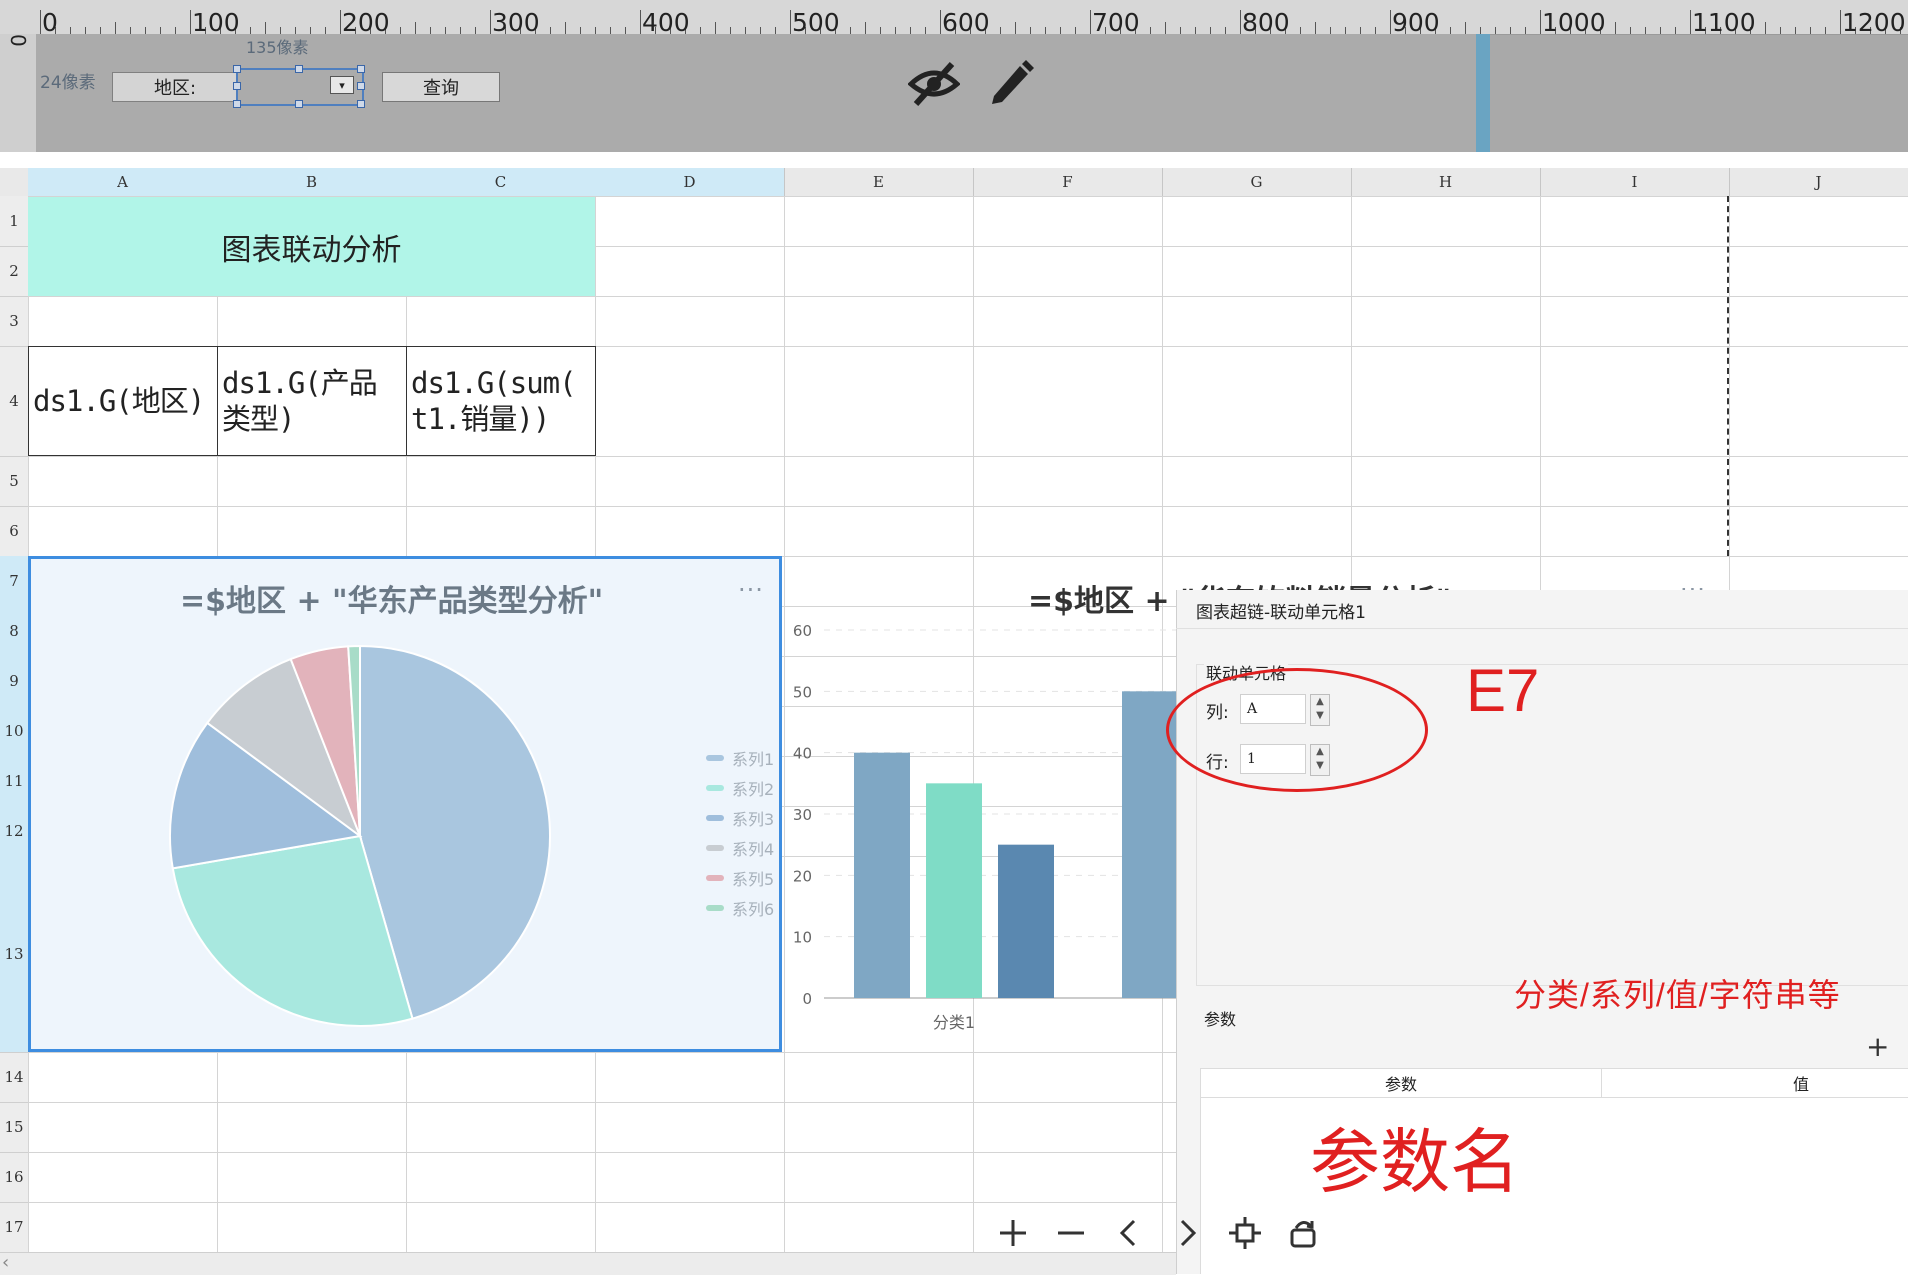 The width and height of the screenshot is (1908, 1275). What do you see at coordinates (753, 909) in the screenshot?
I see `legend-label: 系列6` at bounding box center [753, 909].